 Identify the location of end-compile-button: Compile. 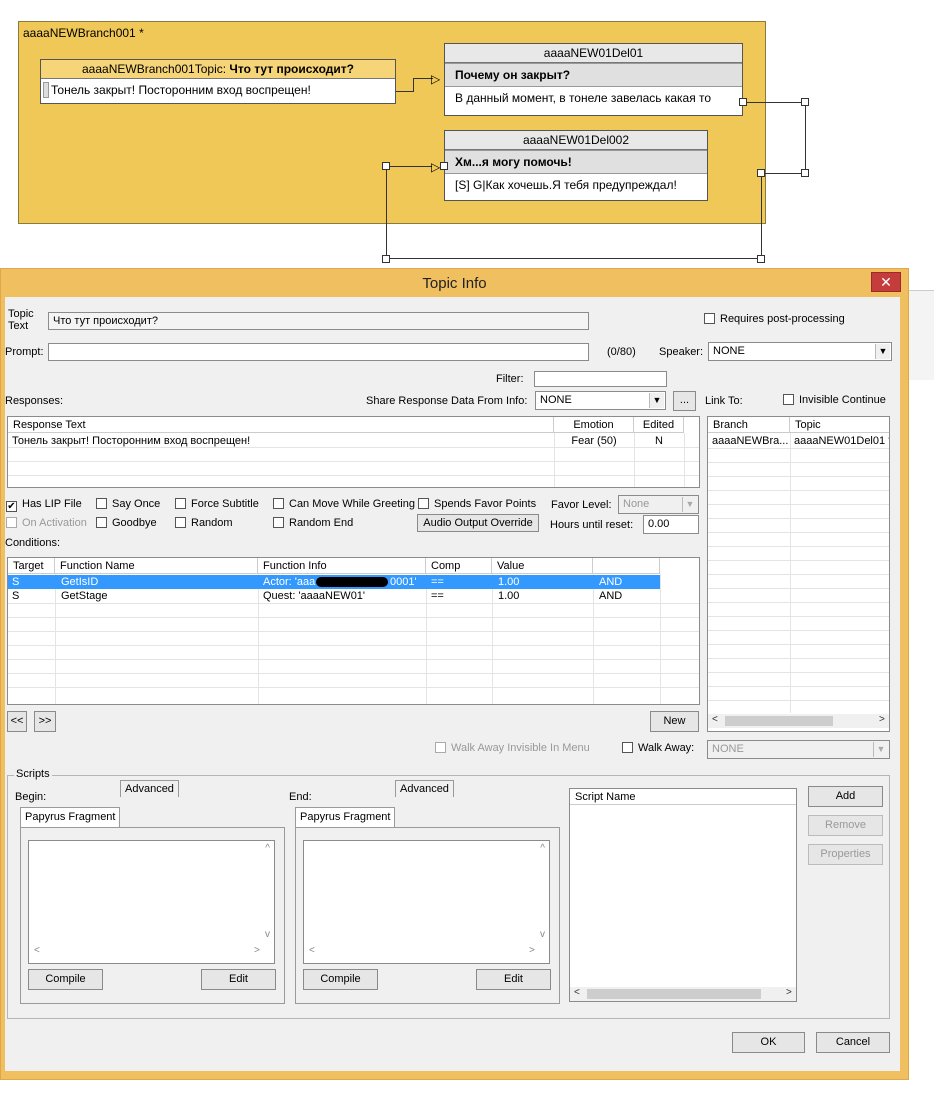
(340, 979).